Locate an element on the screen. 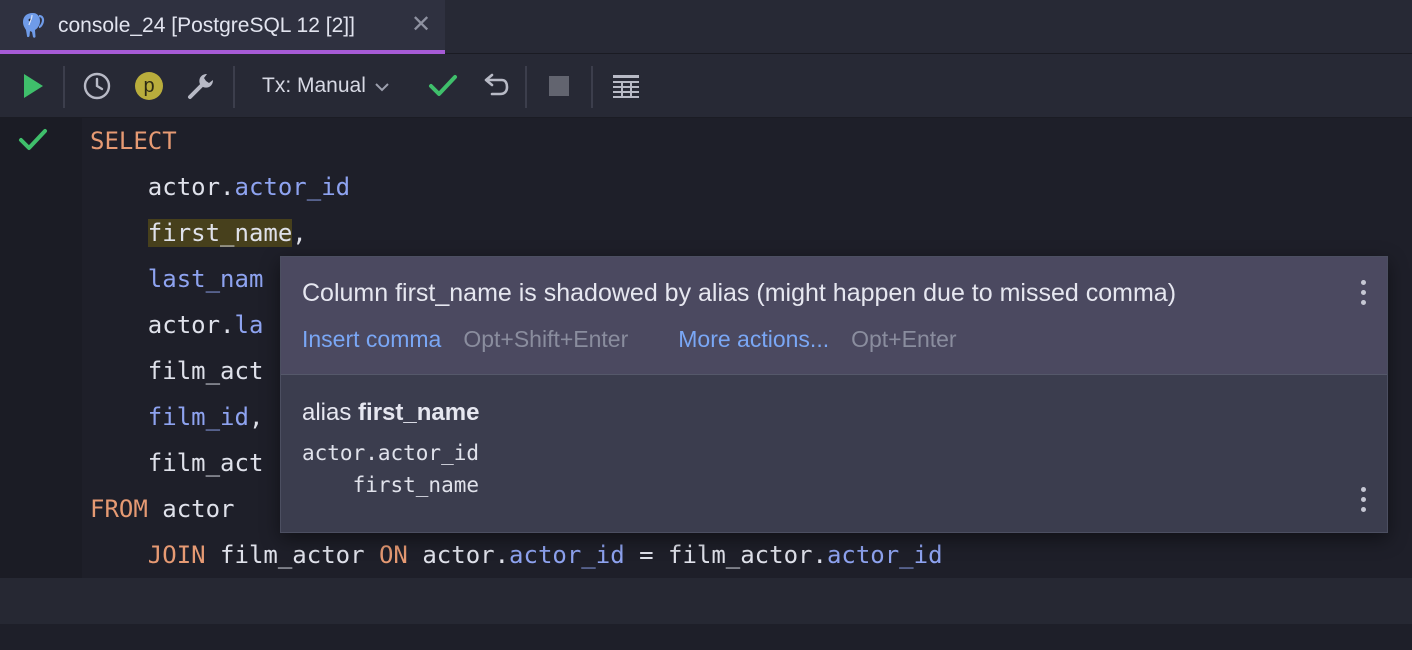  chevron-down-icon is located at coordinates (382, 87).